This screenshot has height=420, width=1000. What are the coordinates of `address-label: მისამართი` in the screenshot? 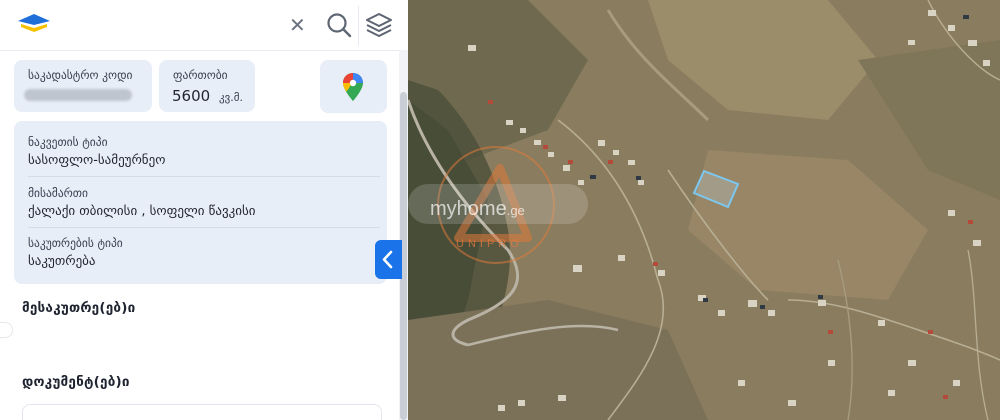 It's located at (58, 193).